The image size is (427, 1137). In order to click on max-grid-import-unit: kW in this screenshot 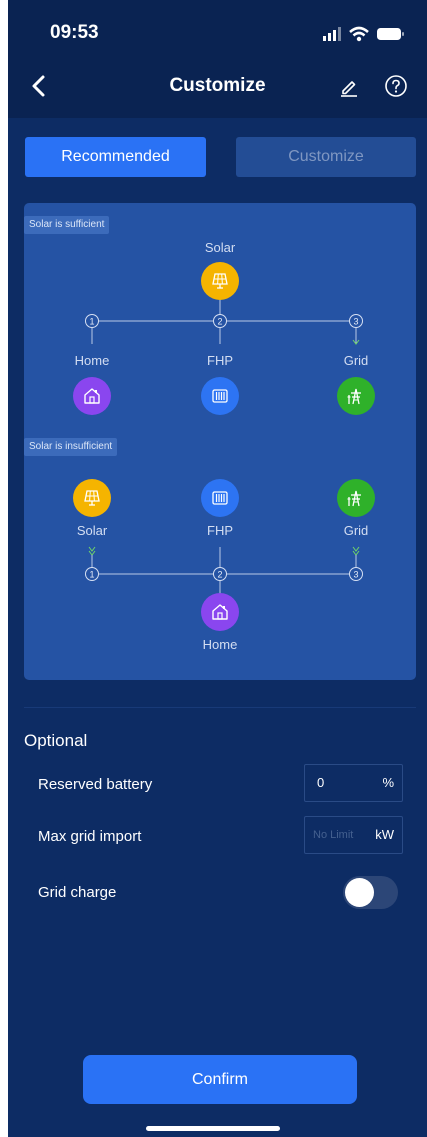, I will do `click(384, 834)`.